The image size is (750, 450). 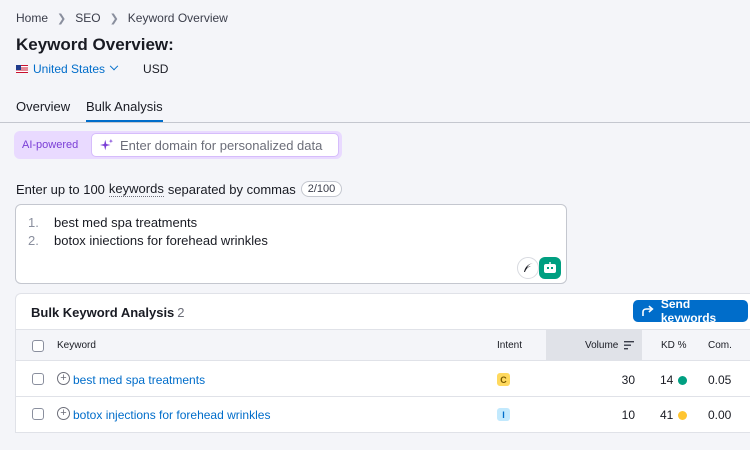 I want to click on robot-icon, so click(x=550, y=267).